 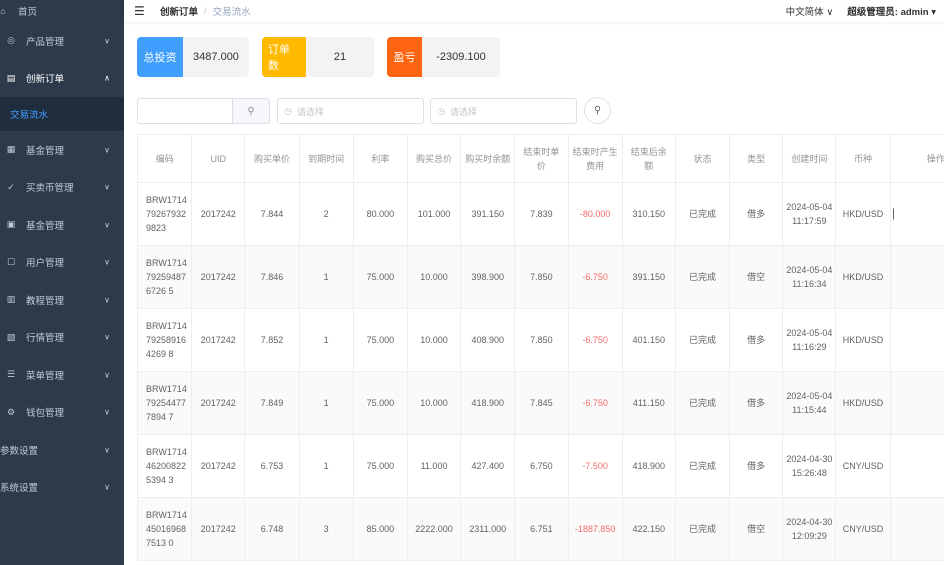 I want to click on table-cell: 85.000, so click(x=380, y=529).